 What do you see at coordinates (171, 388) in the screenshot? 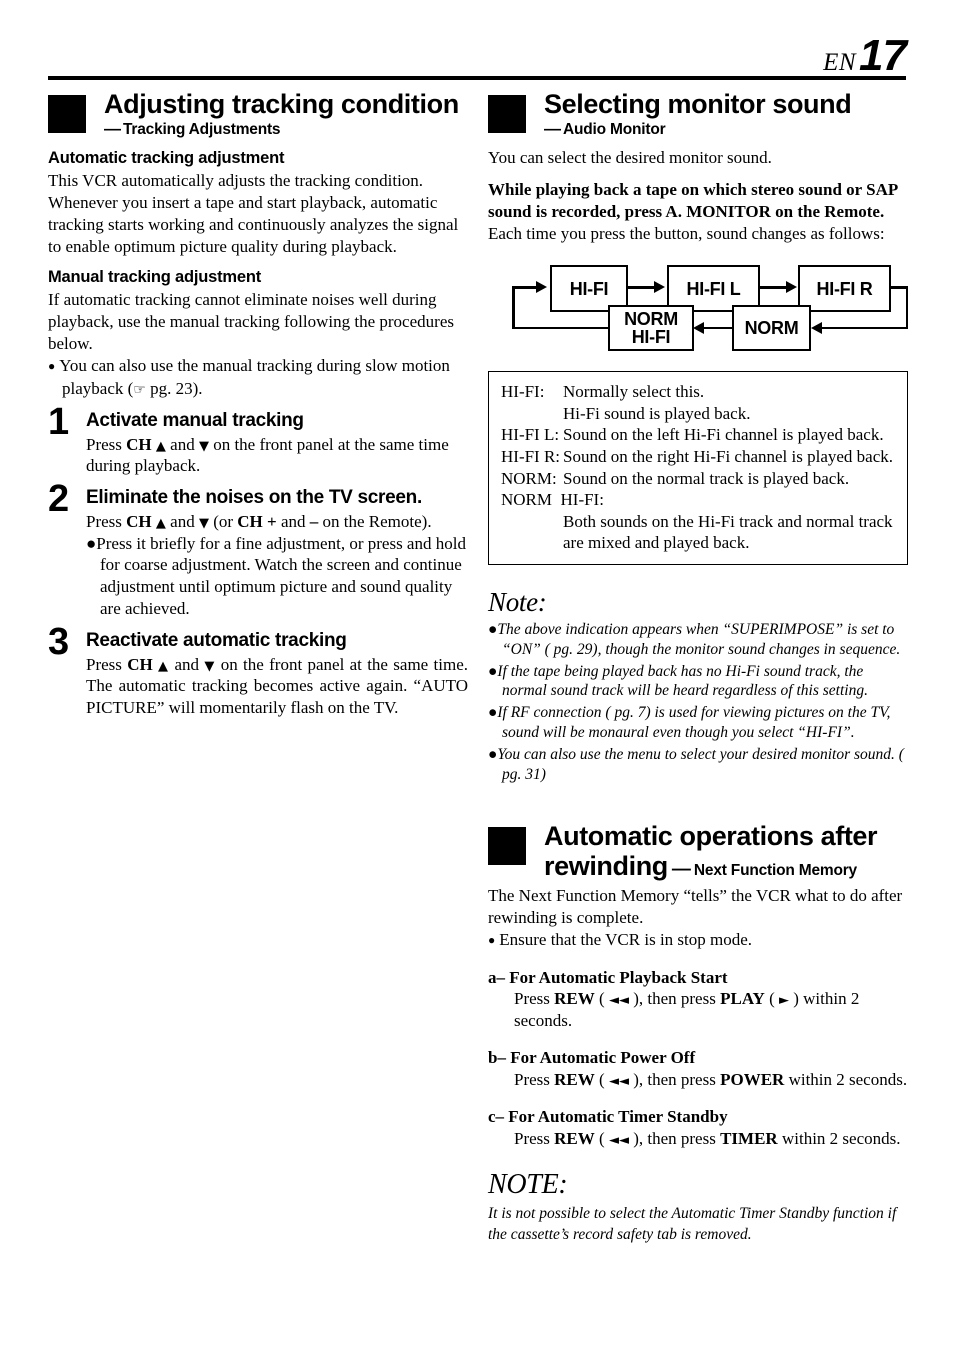
I see `page-reference: pg. 23` at bounding box center [171, 388].